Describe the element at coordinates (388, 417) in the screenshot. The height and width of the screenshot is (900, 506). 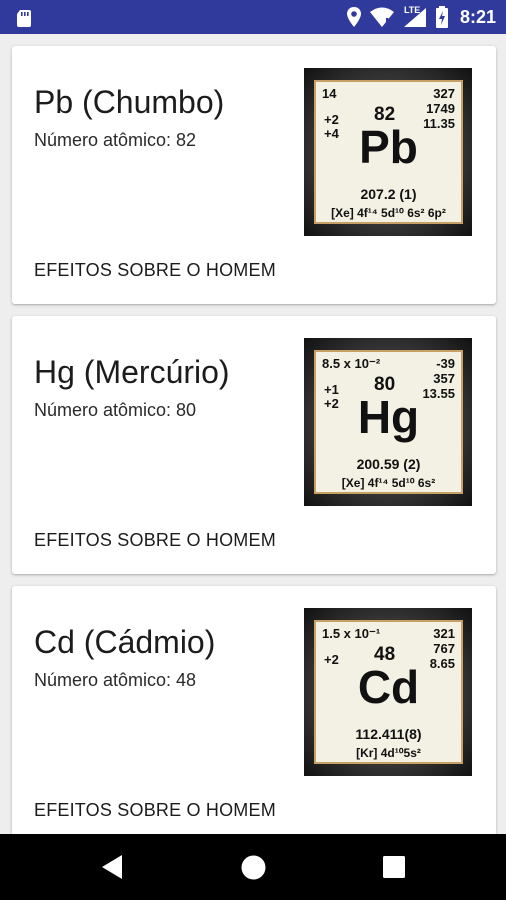
I see `tile-symbol: Hg` at that location.